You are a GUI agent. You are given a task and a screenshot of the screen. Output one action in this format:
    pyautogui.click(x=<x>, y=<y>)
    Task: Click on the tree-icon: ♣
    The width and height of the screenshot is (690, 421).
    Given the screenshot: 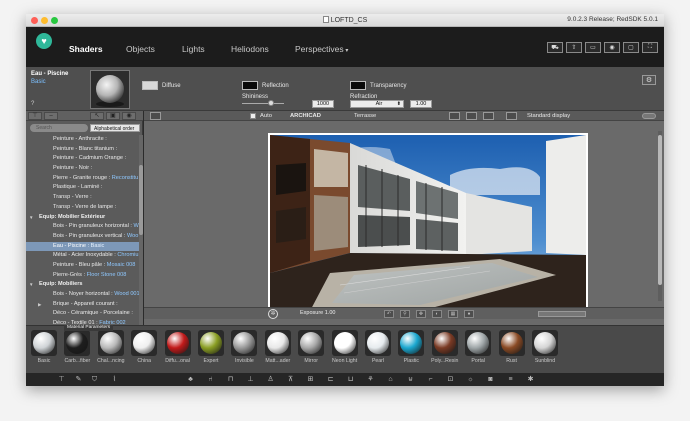 What is the action you would take?
    pyautogui.click(x=190, y=379)
    